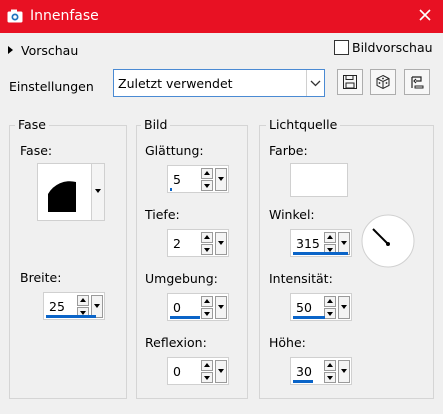  I want to click on fase-label: Fase:, so click(36, 150).